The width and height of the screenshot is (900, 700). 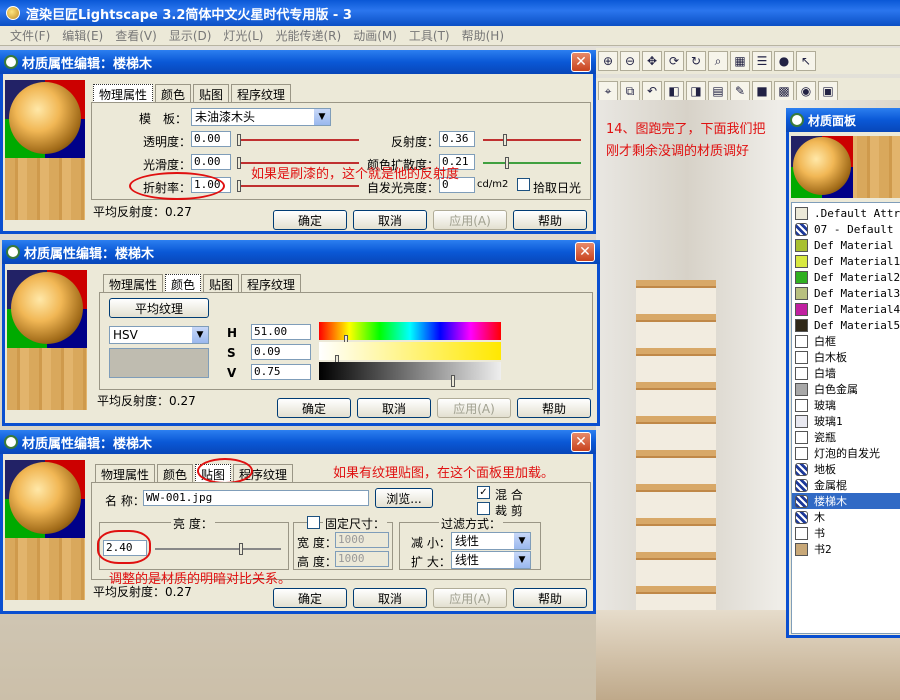 What do you see at coordinates (762, 61) in the screenshot?
I see `layer-icon: ☰` at bounding box center [762, 61].